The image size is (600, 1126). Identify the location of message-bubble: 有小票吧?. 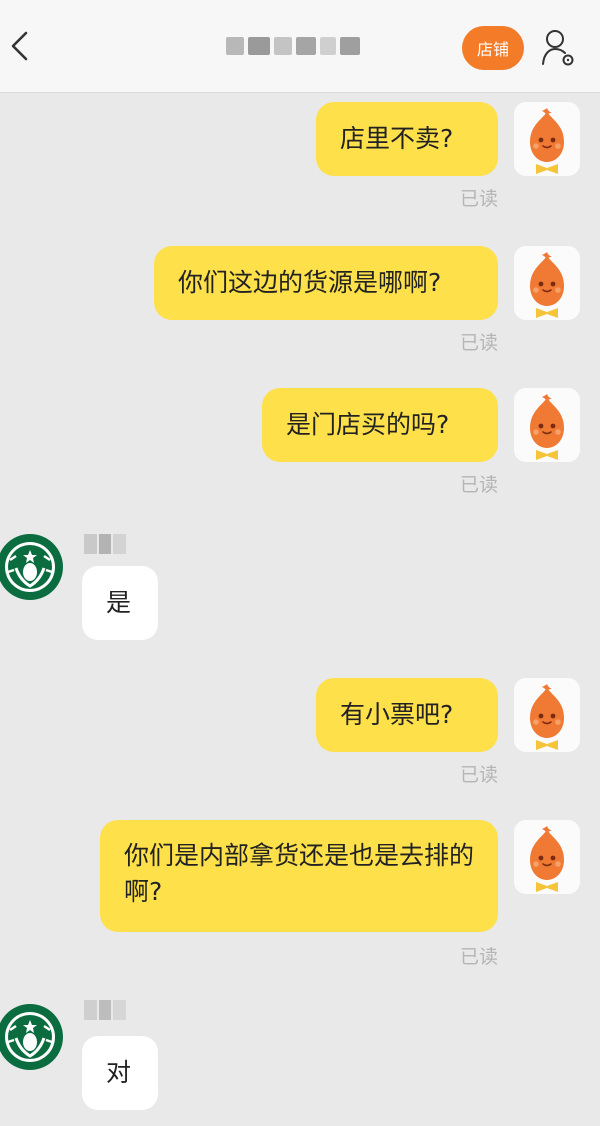
(407, 715).